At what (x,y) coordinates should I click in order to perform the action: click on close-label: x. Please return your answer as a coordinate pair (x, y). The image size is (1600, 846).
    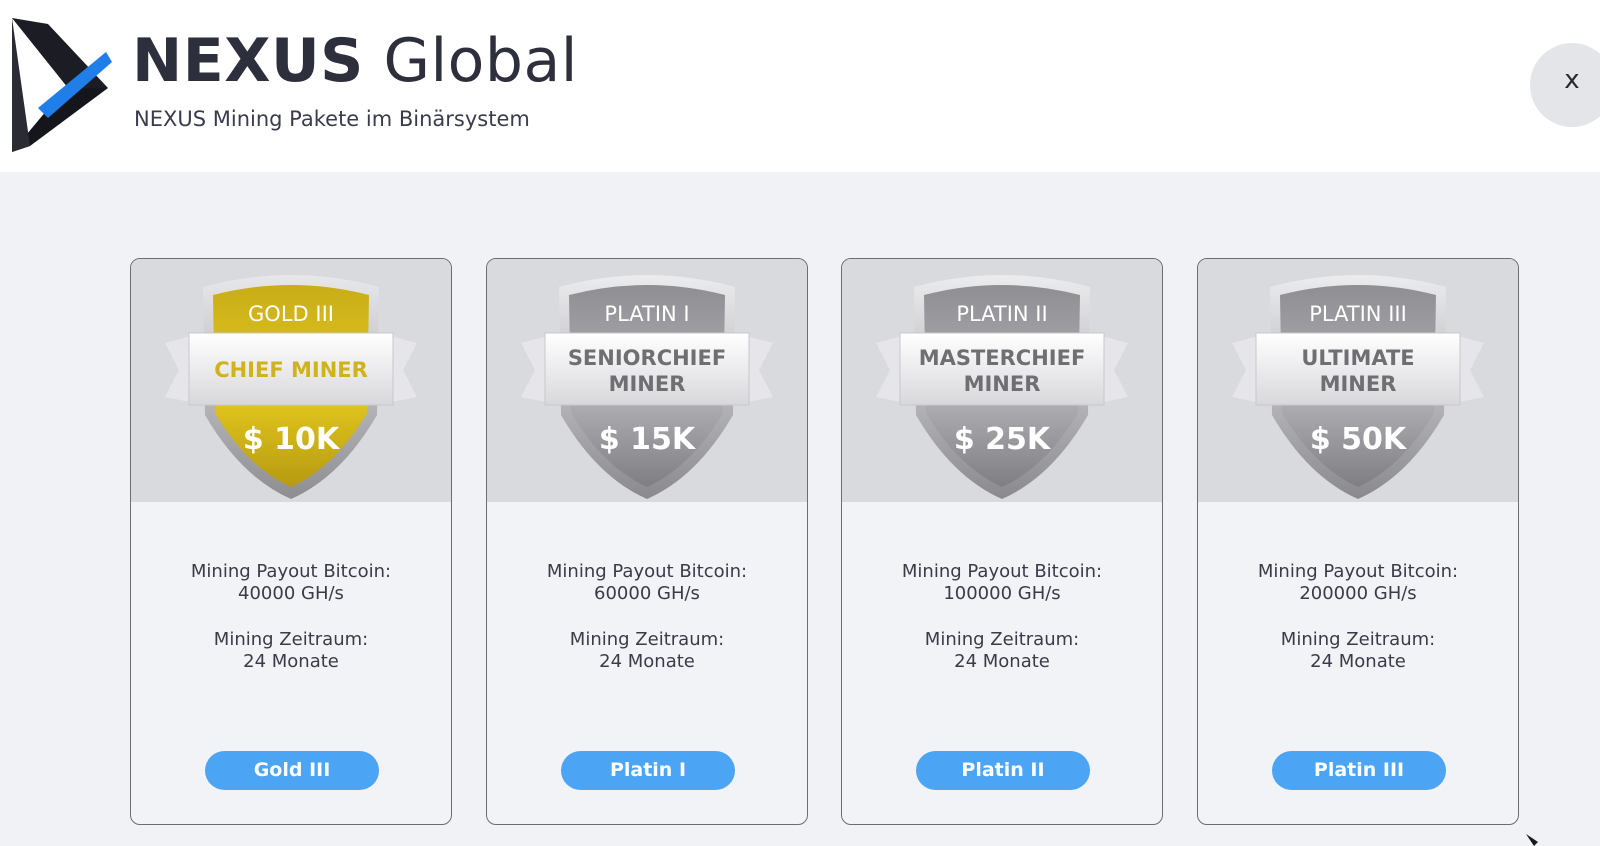
    Looking at the image, I should click on (1572, 80).